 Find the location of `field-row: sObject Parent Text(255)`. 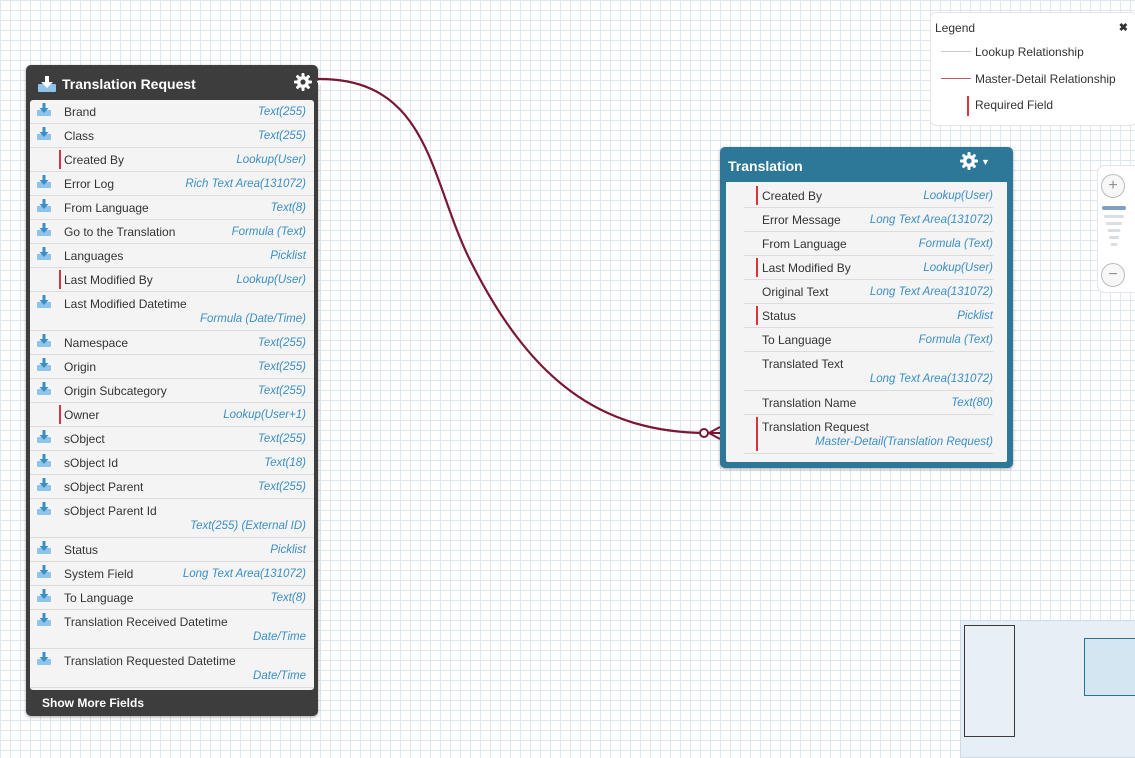

field-row: sObject Parent Text(255) is located at coordinates (172, 487).